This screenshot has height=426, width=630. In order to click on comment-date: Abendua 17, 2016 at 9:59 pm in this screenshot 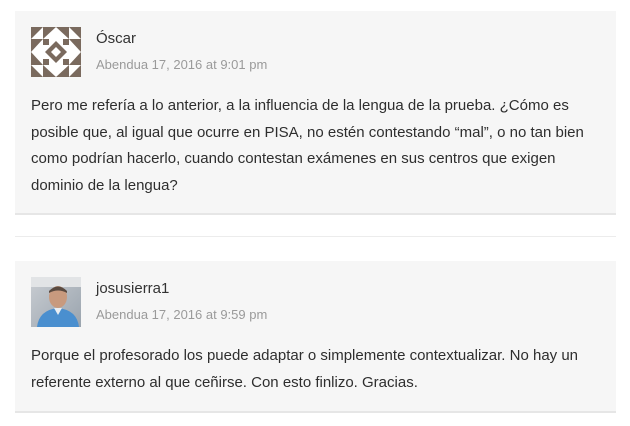, I will do `click(181, 314)`.